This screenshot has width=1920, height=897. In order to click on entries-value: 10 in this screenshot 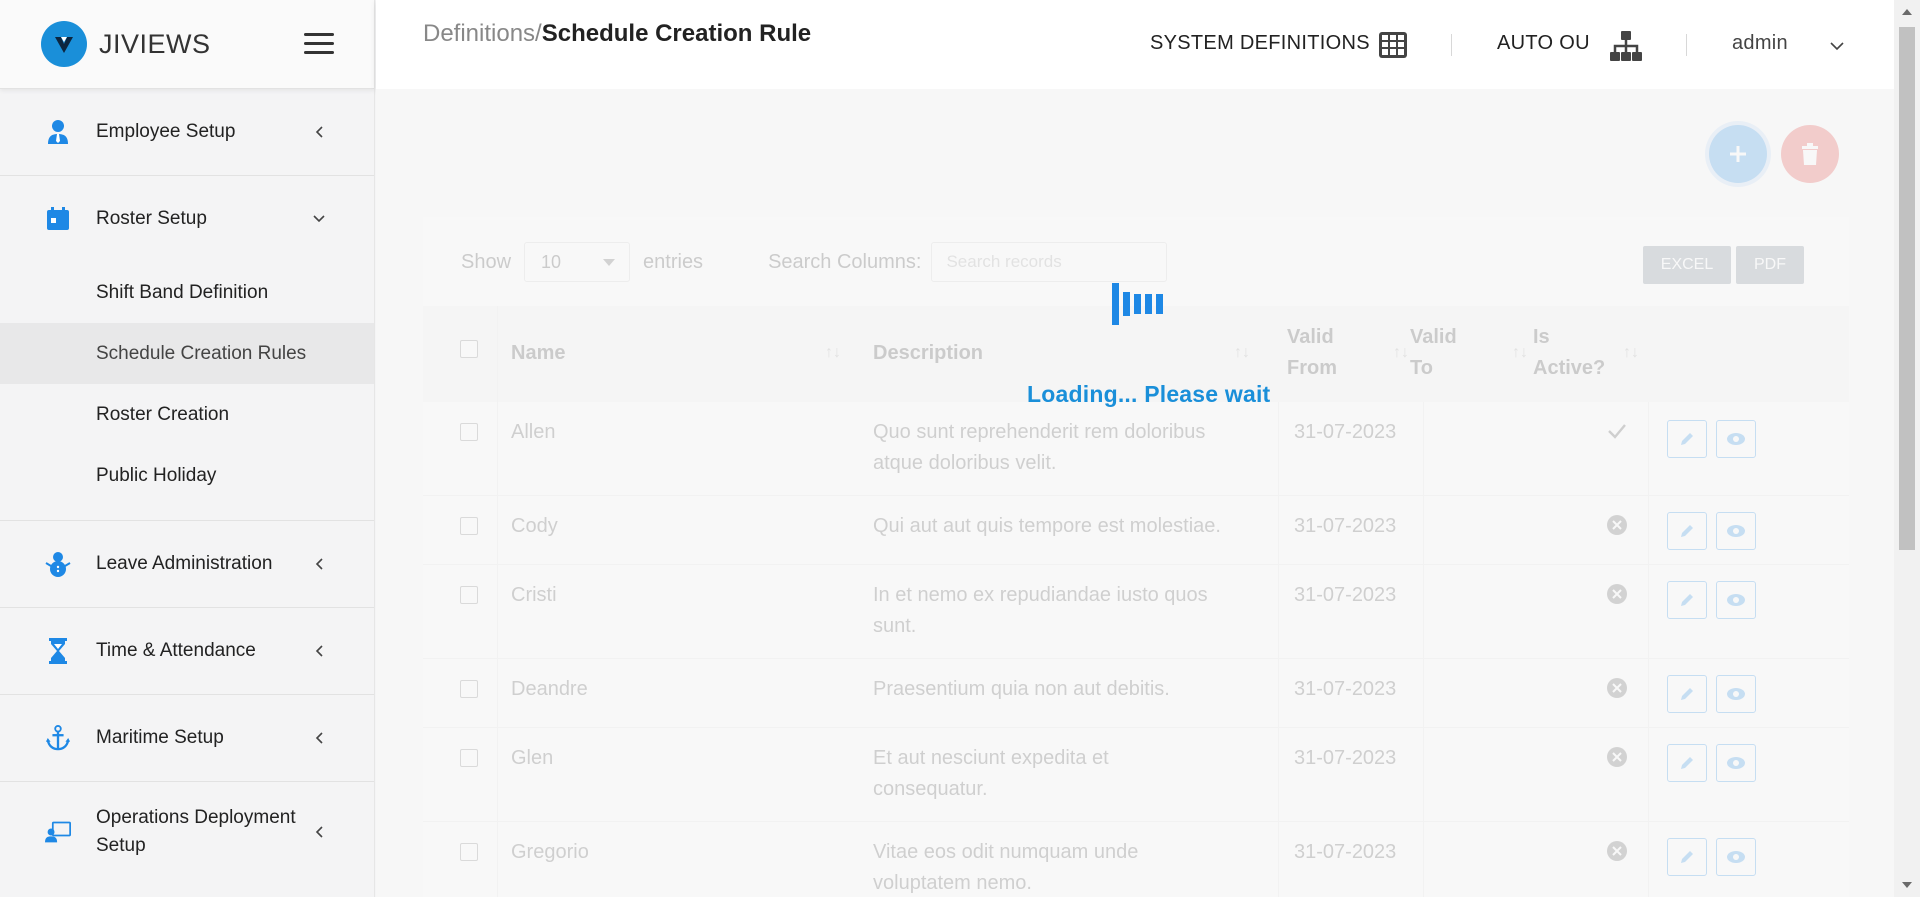, I will do `click(551, 261)`.